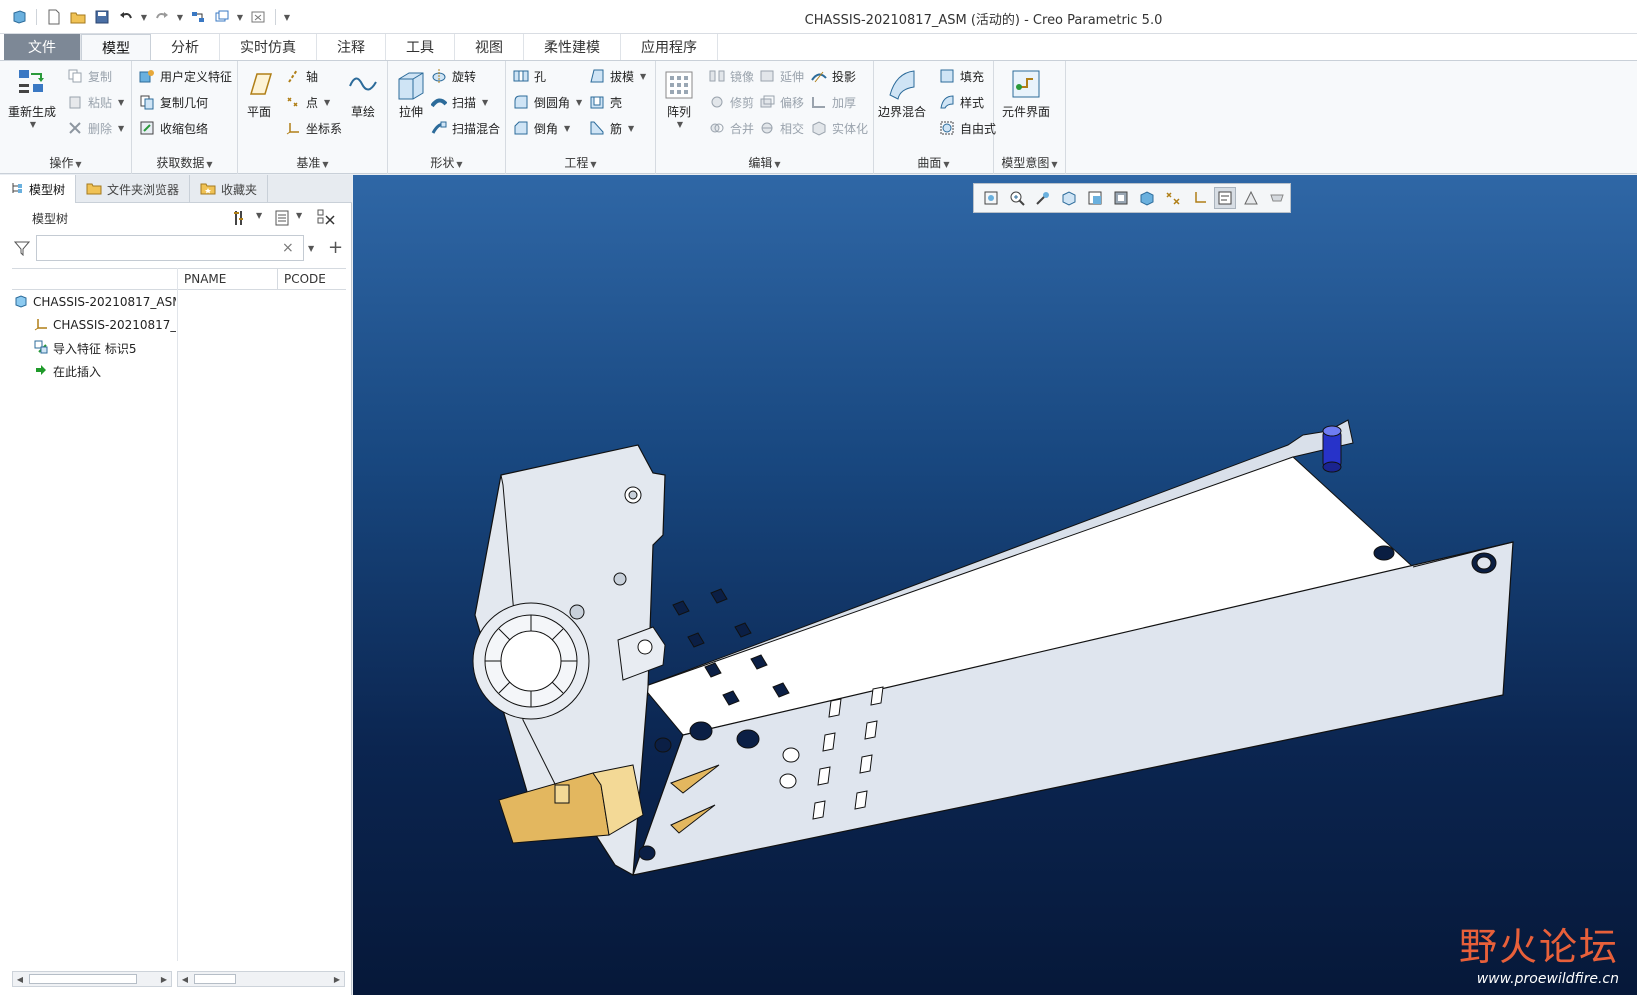  Describe the element at coordinates (420, 47) in the screenshot. I see `tab-tools: 工具` at that location.